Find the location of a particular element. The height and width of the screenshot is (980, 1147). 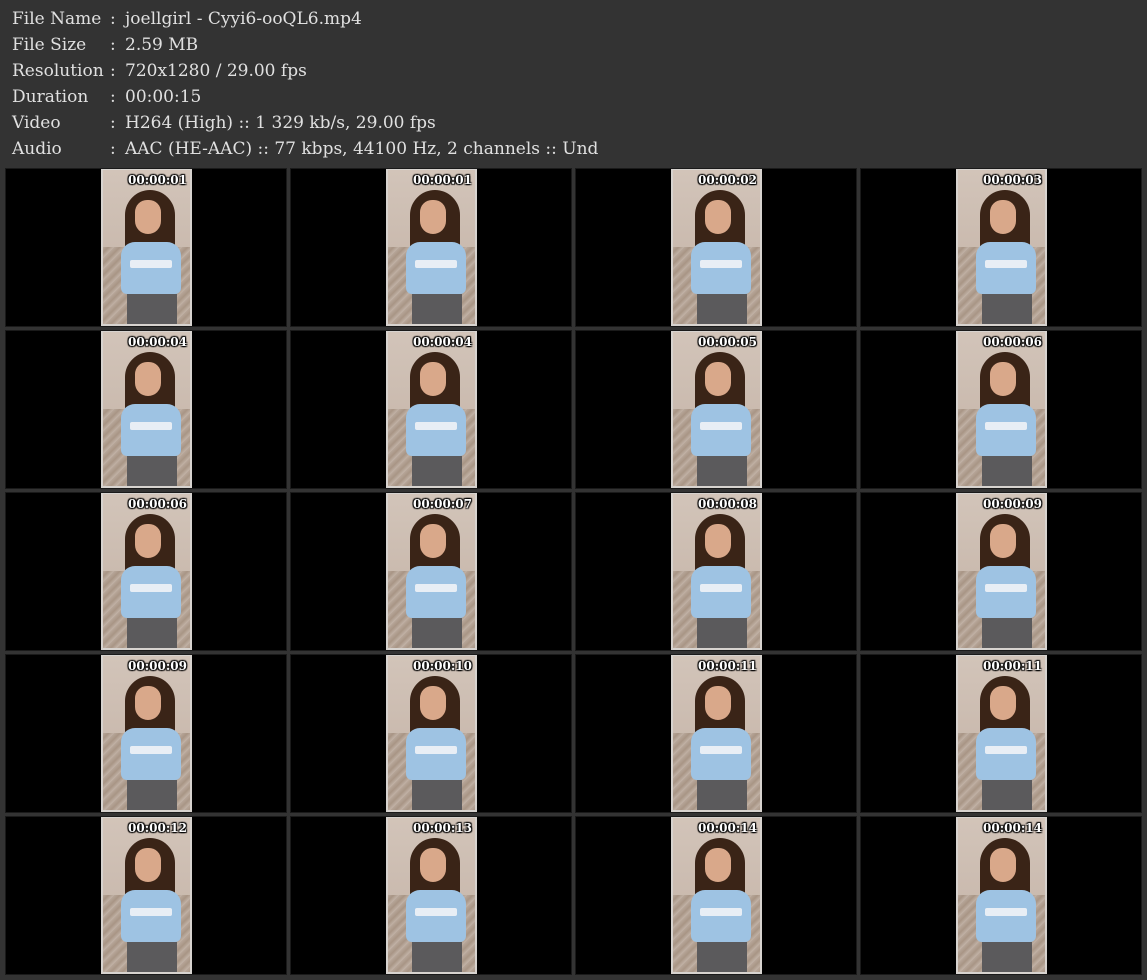

thumbnail-cell: 00:00:02 is located at coordinates (716, 247).